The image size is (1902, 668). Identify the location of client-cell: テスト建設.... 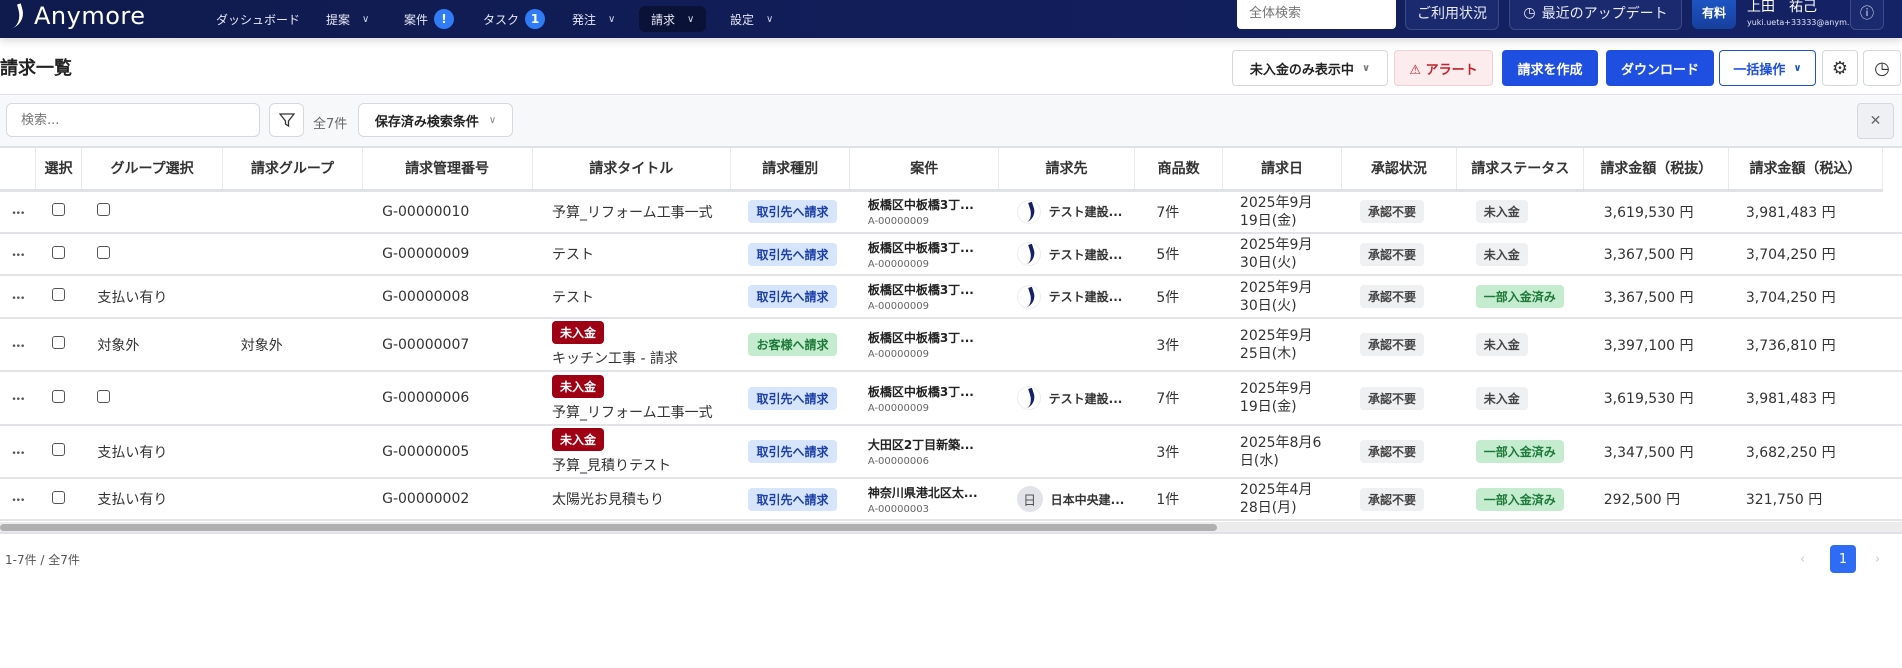
(1066, 212).